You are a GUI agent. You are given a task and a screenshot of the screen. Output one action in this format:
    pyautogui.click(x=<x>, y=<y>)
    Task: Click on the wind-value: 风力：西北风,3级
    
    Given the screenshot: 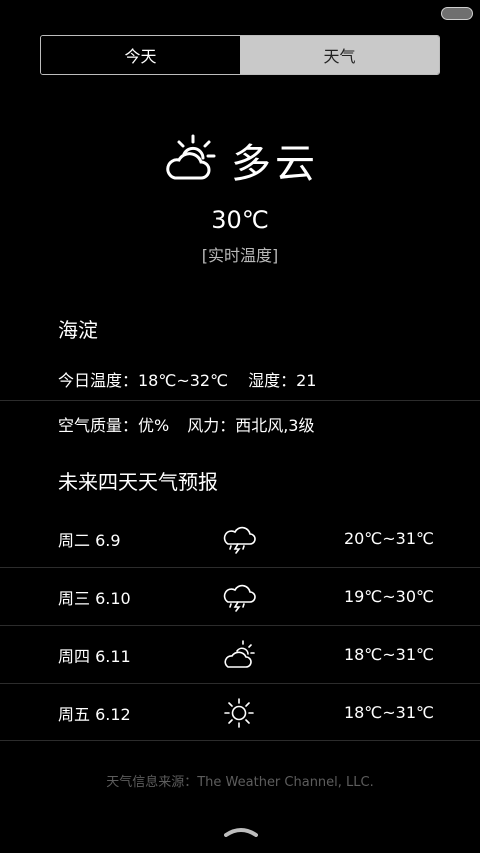 What is the action you would take?
    pyautogui.click(x=251, y=425)
    